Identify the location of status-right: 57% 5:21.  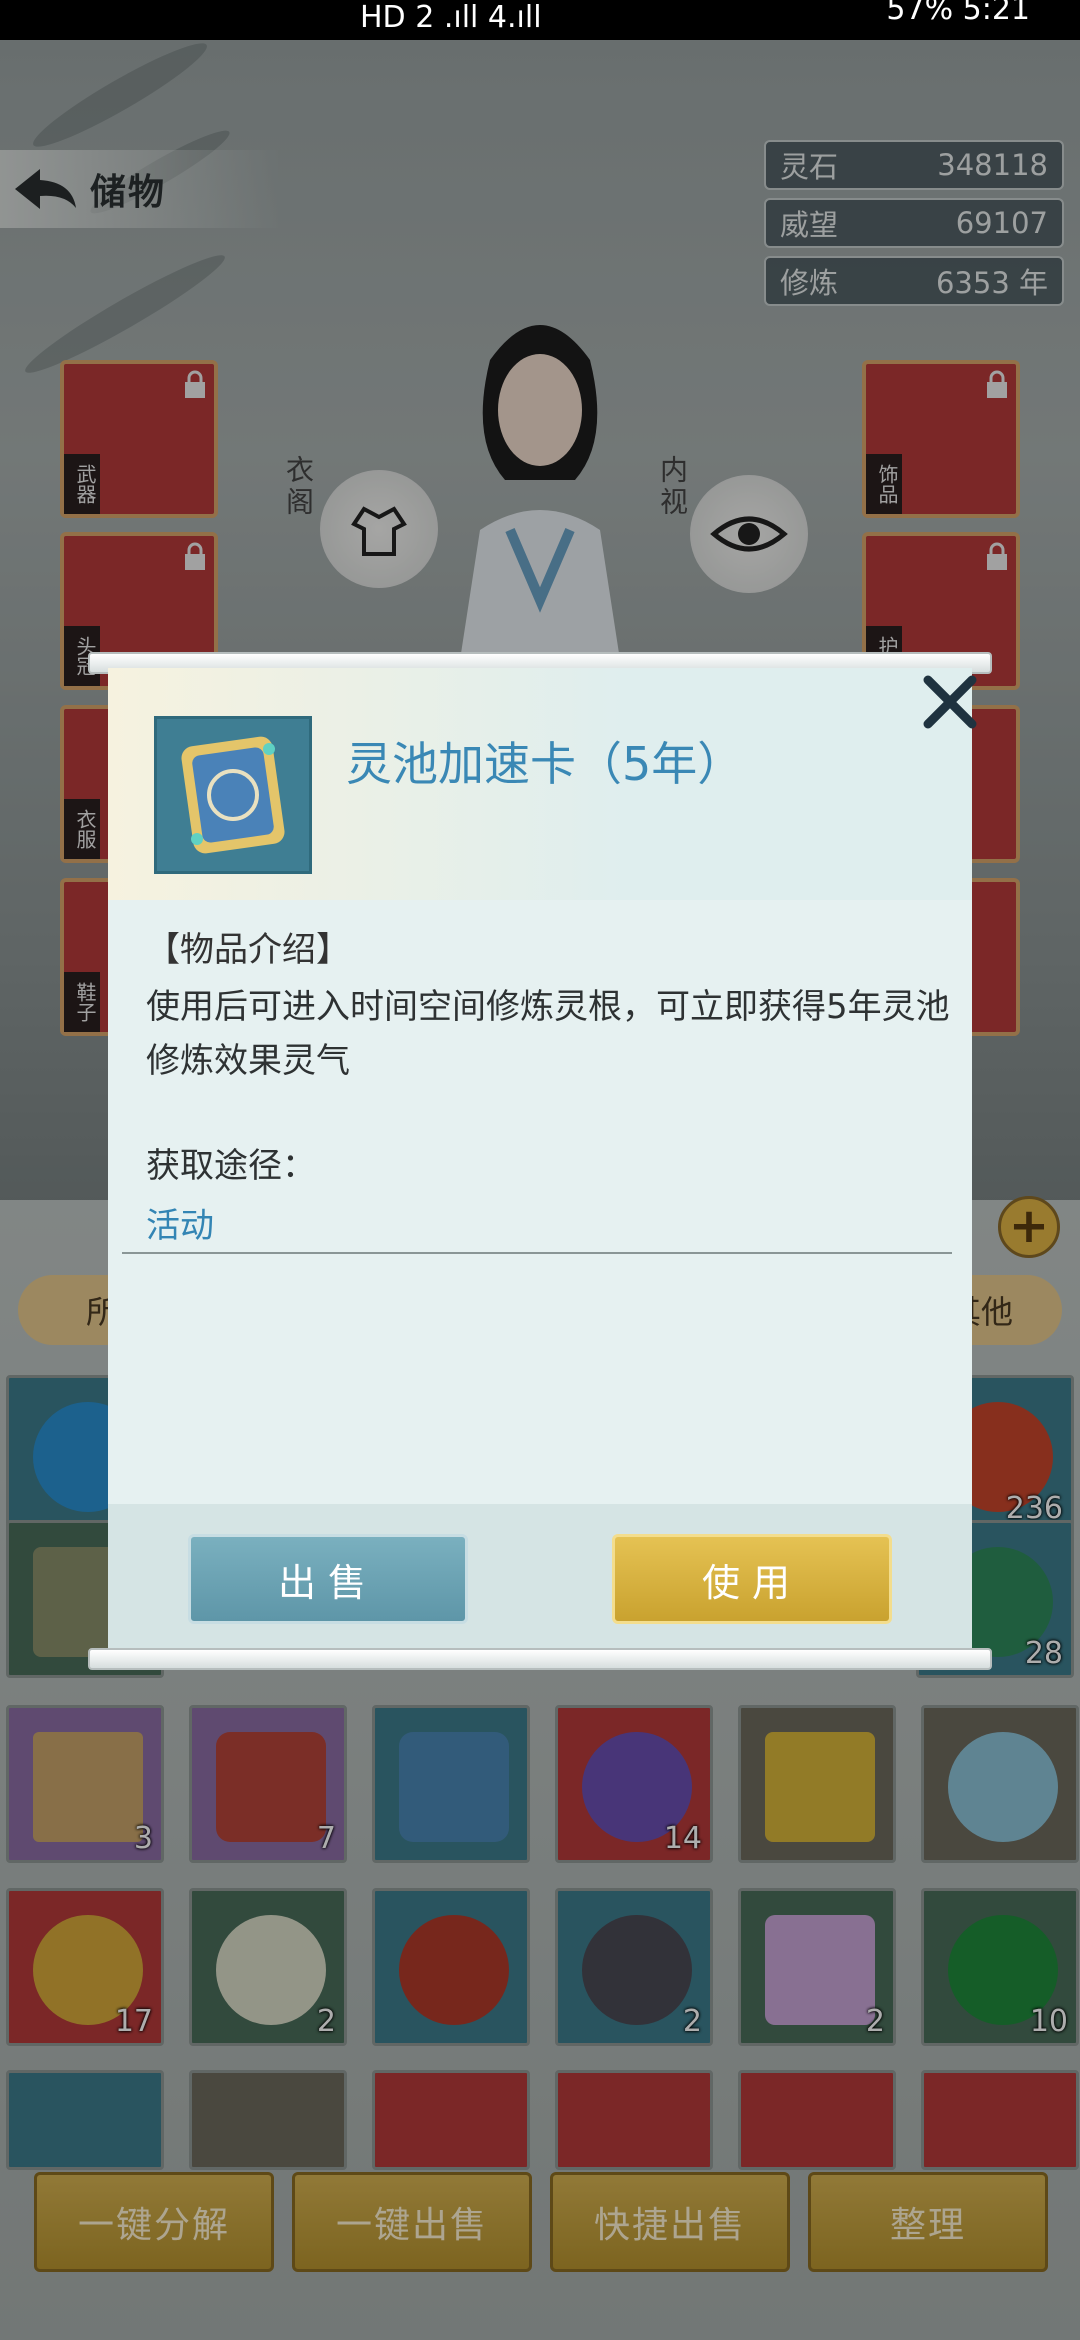
(958, 13).